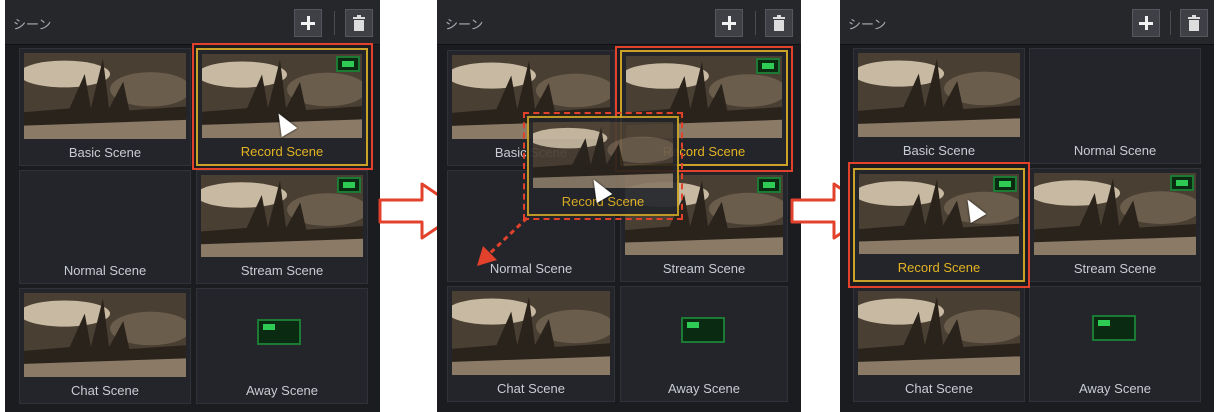 The height and width of the screenshot is (412, 1219). I want to click on drag-highlight-box, so click(603, 166).